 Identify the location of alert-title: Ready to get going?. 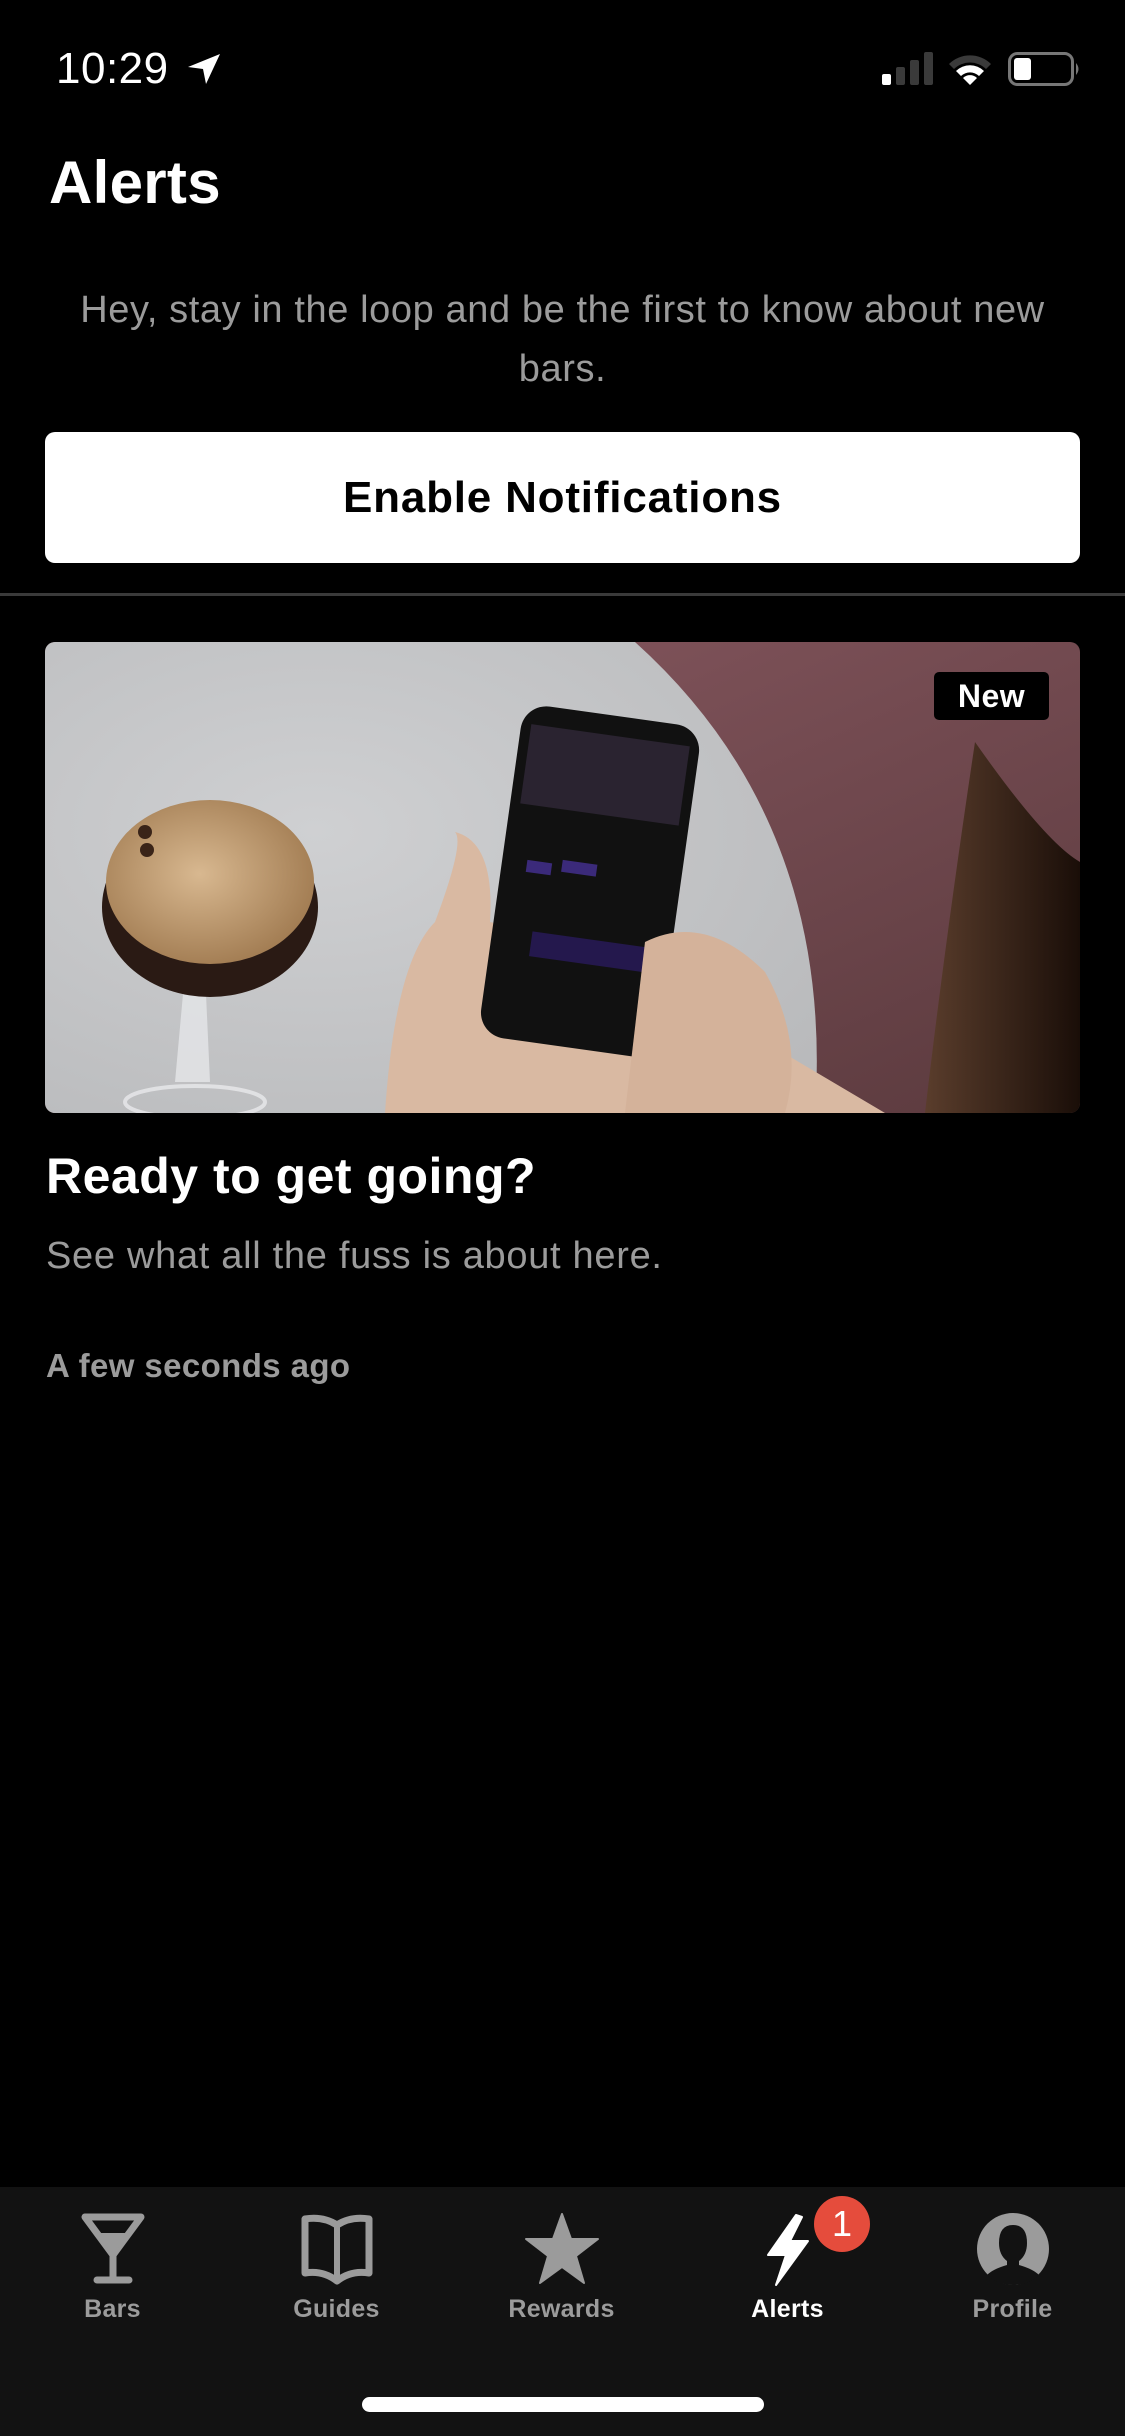
(291, 1176).